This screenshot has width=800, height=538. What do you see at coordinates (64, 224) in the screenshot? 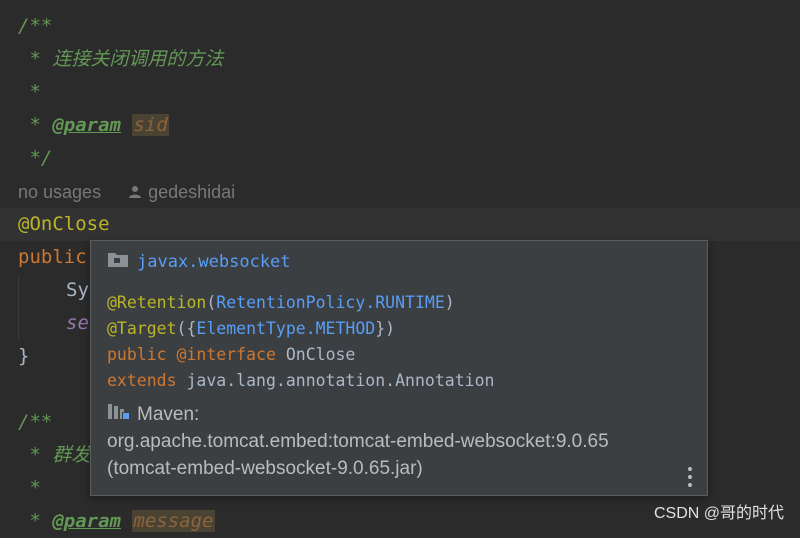
I see `annotation-onclose: @OnClose` at bounding box center [64, 224].